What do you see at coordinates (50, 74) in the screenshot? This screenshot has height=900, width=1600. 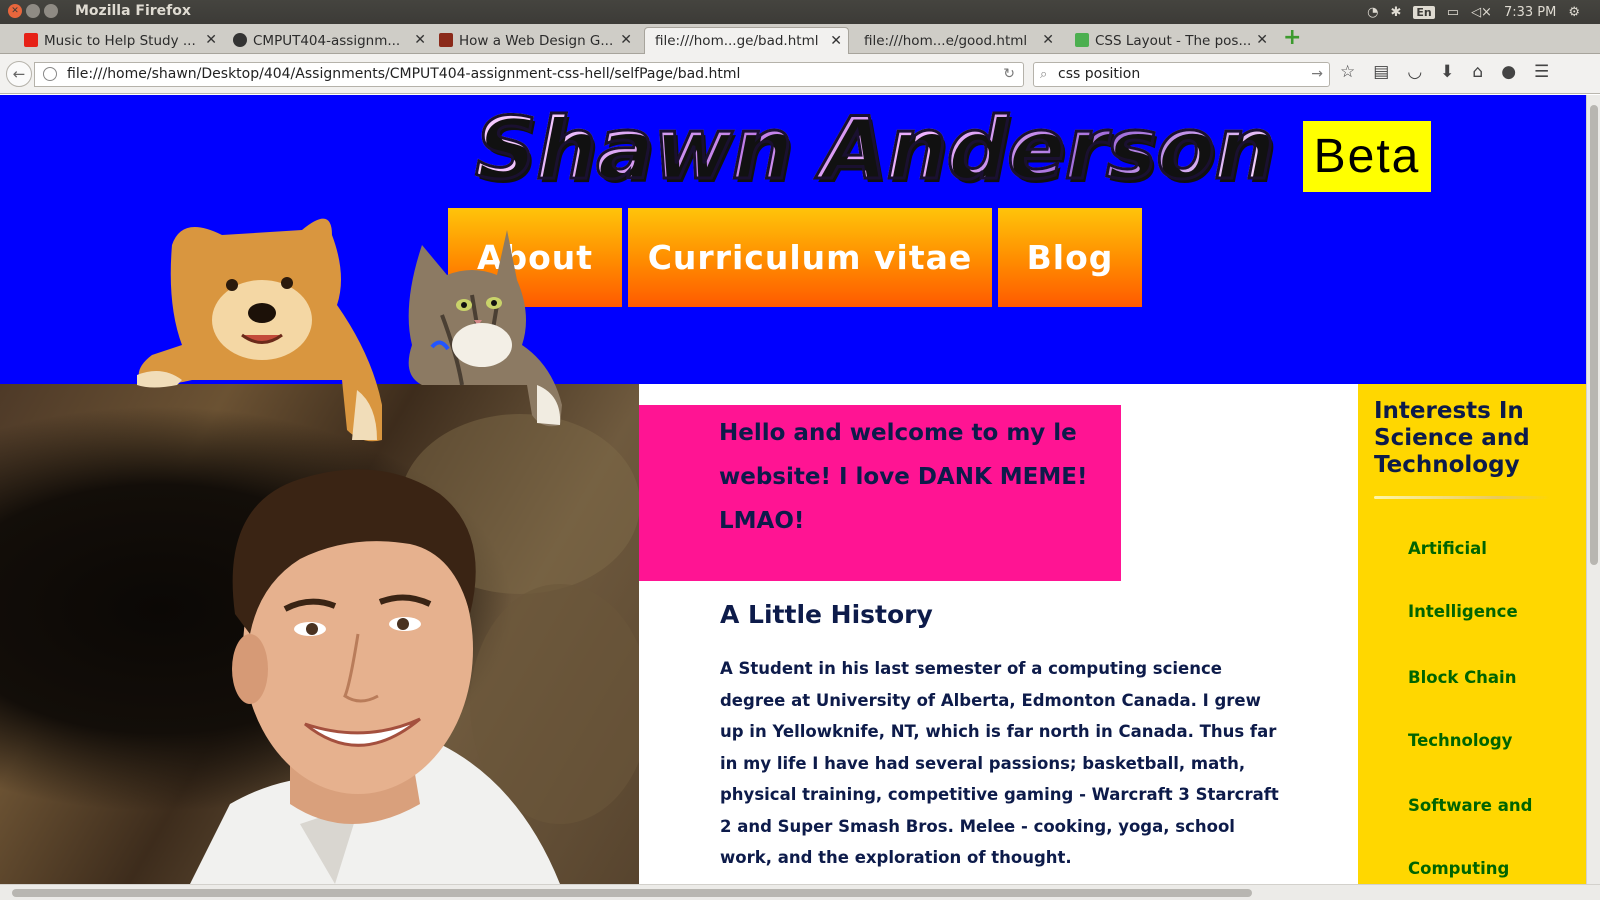 I see `globe-icon` at bounding box center [50, 74].